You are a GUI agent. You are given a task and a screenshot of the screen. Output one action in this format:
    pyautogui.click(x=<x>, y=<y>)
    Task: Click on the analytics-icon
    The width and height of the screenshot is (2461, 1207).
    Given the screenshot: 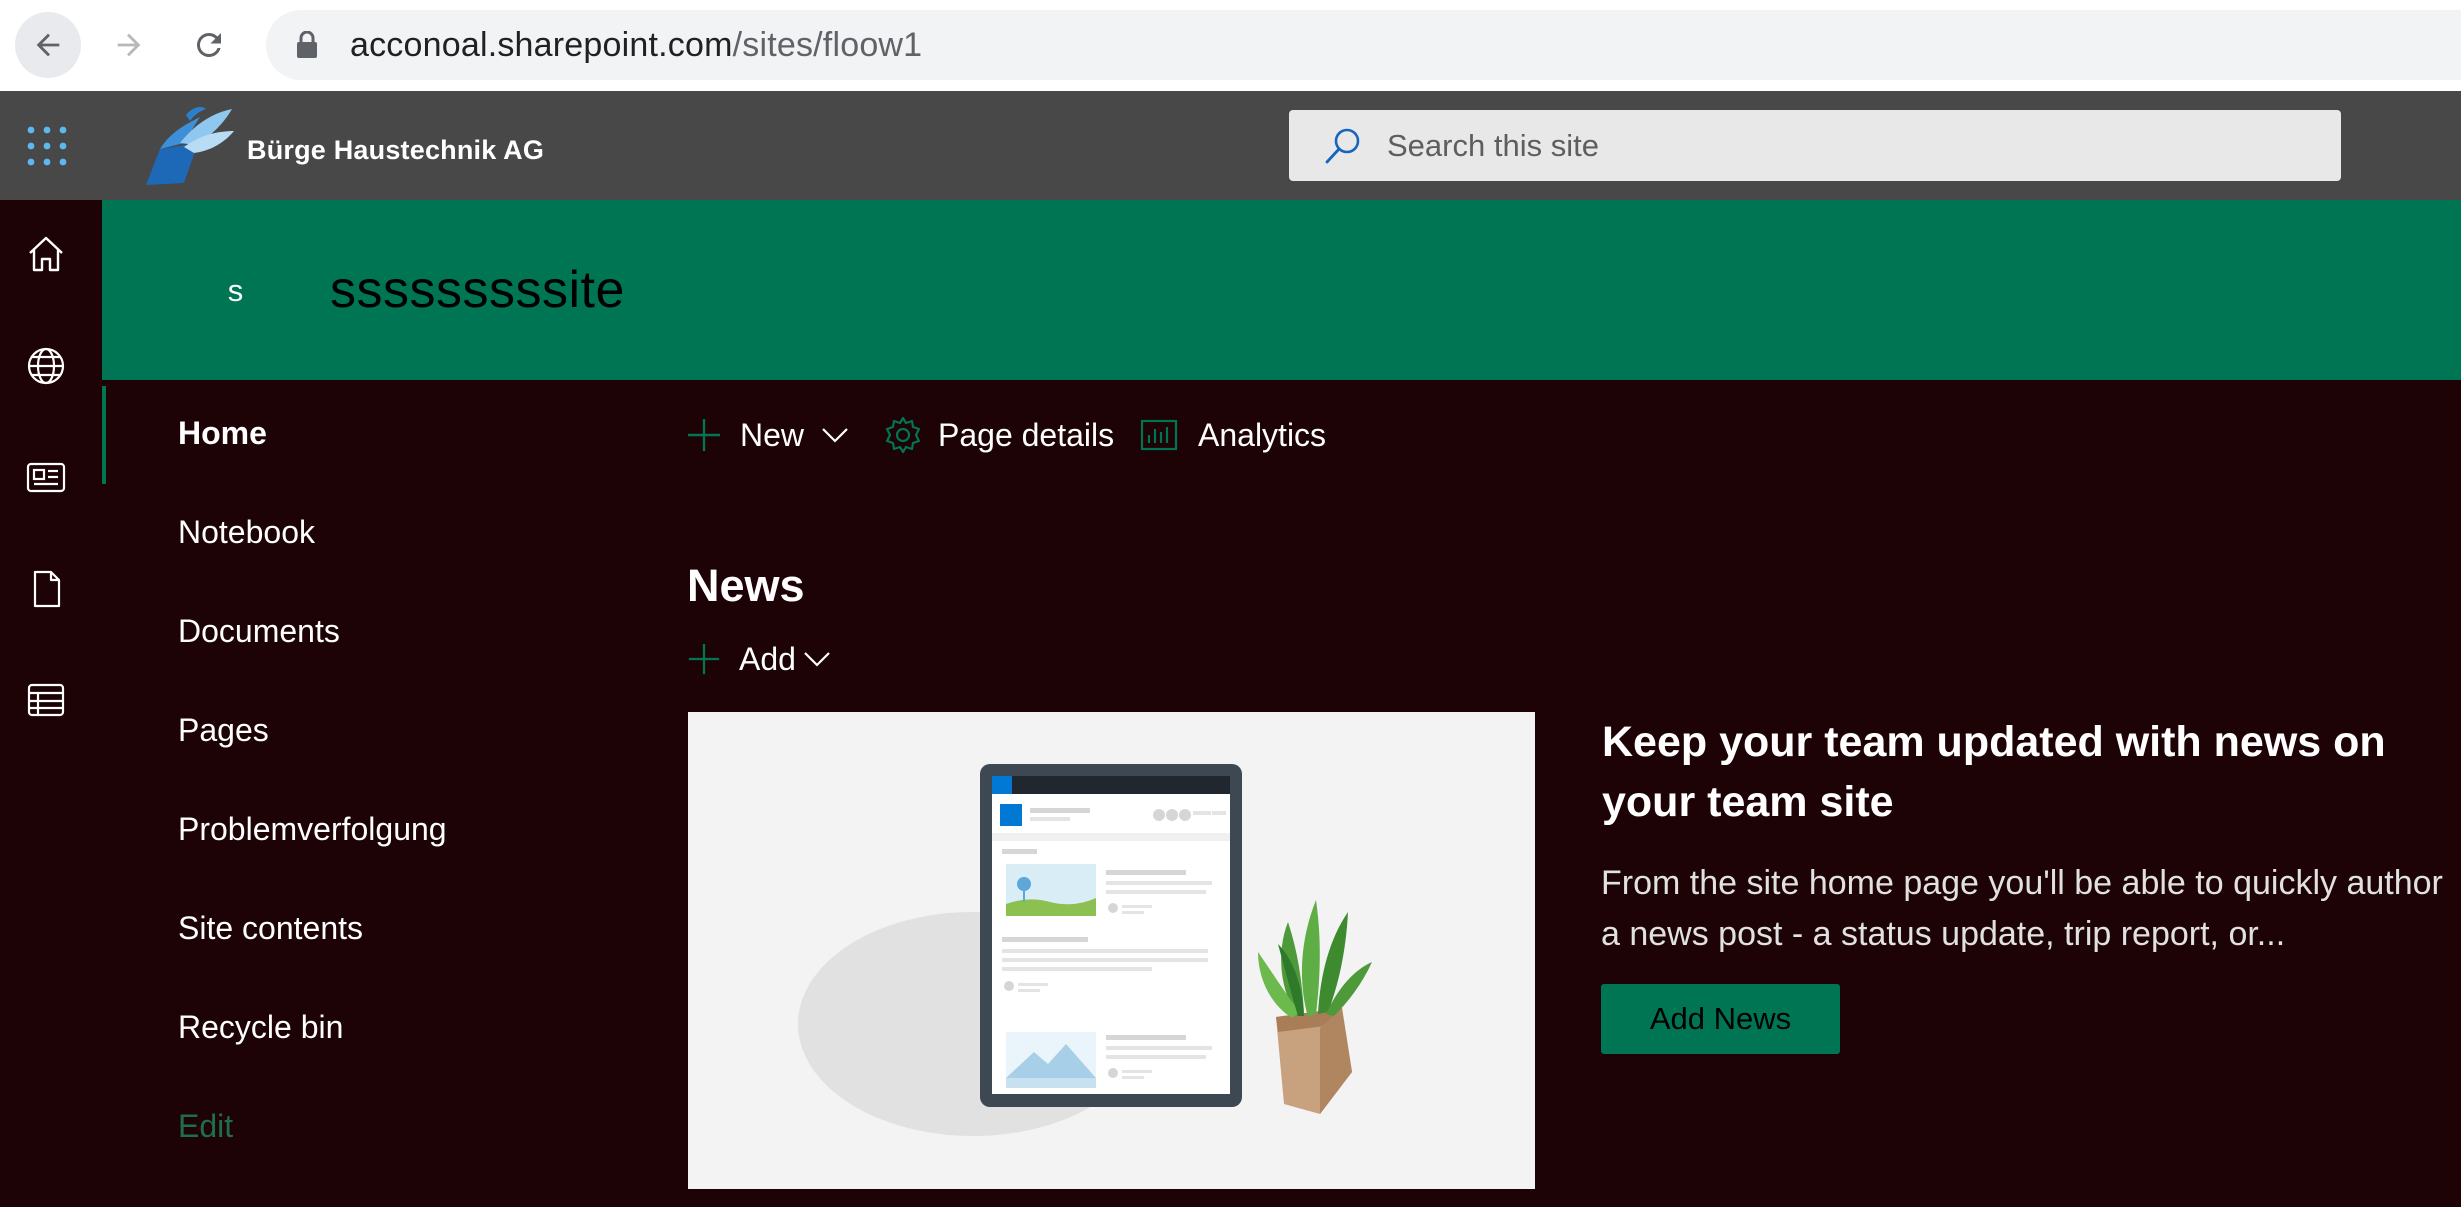 What is the action you would take?
    pyautogui.click(x=1159, y=435)
    